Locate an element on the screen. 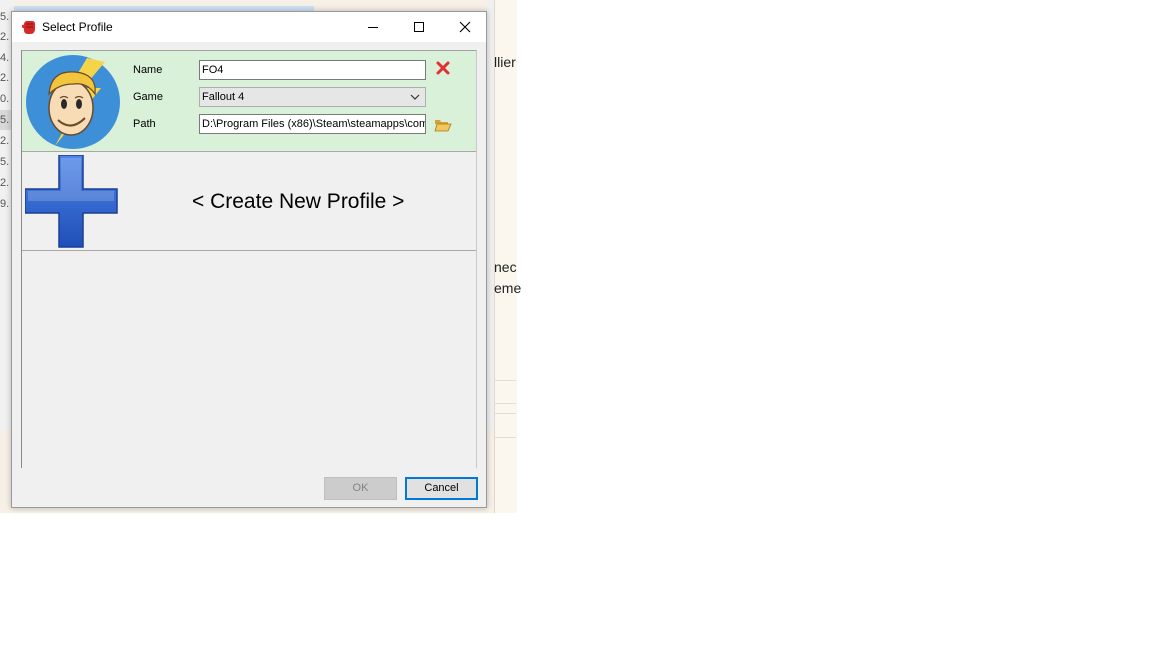 The image size is (1152, 648). create-new-profile-row: < Create New Profile > is located at coordinates (249, 201).